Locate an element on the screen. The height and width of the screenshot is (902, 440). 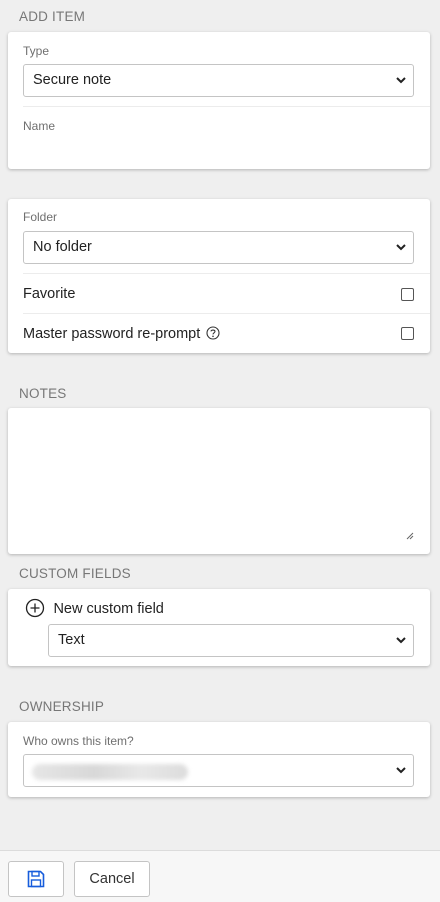
save-icon is located at coordinates (36, 879).